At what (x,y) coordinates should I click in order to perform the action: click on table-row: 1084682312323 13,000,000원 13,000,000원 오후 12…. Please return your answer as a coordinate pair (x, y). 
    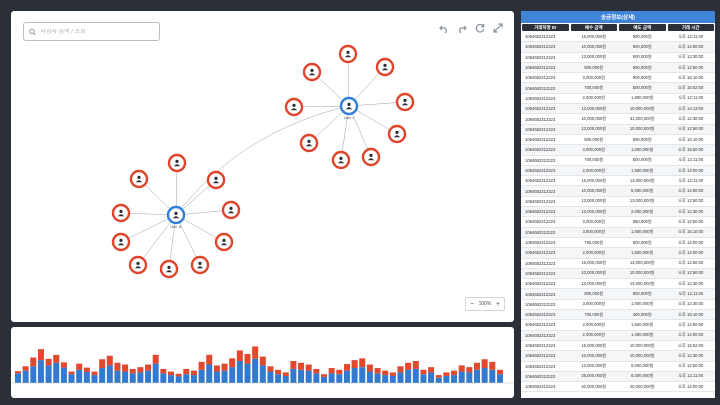
    Looking at the image, I should click on (618, 284).